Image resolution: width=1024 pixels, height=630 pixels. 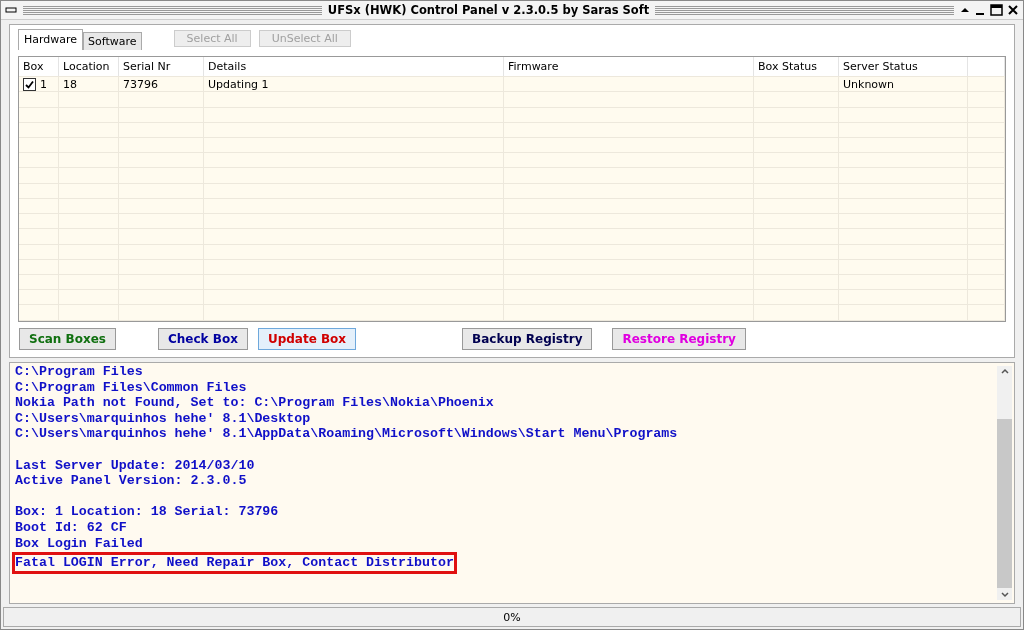 What do you see at coordinates (996, 10) in the screenshot?
I see `maximize-icon` at bounding box center [996, 10].